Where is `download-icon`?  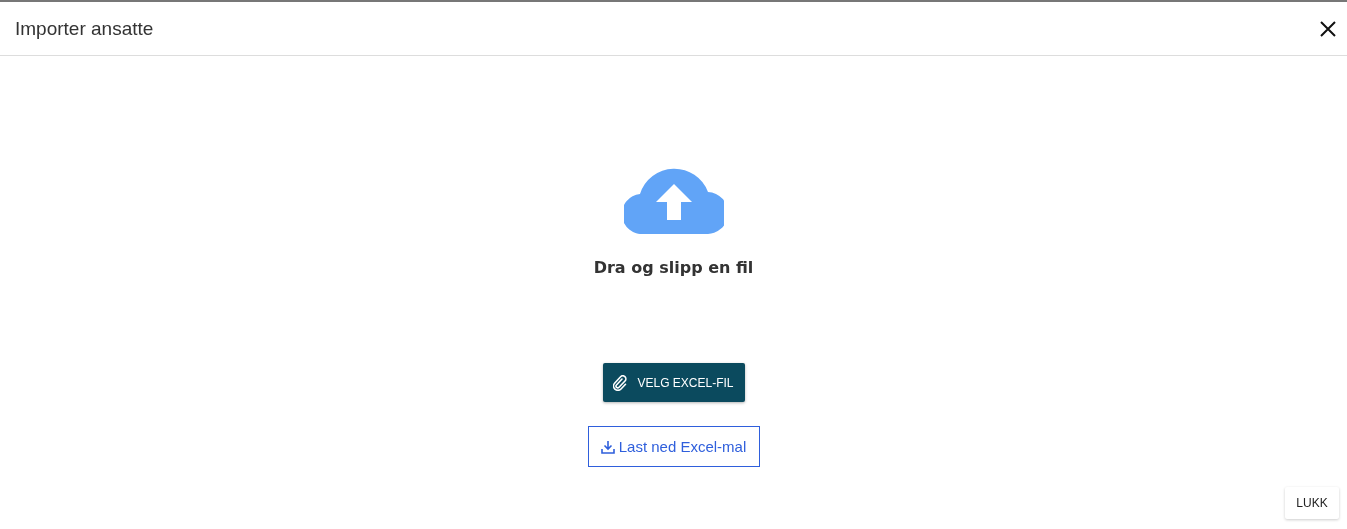
download-icon is located at coordinates (607, 446).